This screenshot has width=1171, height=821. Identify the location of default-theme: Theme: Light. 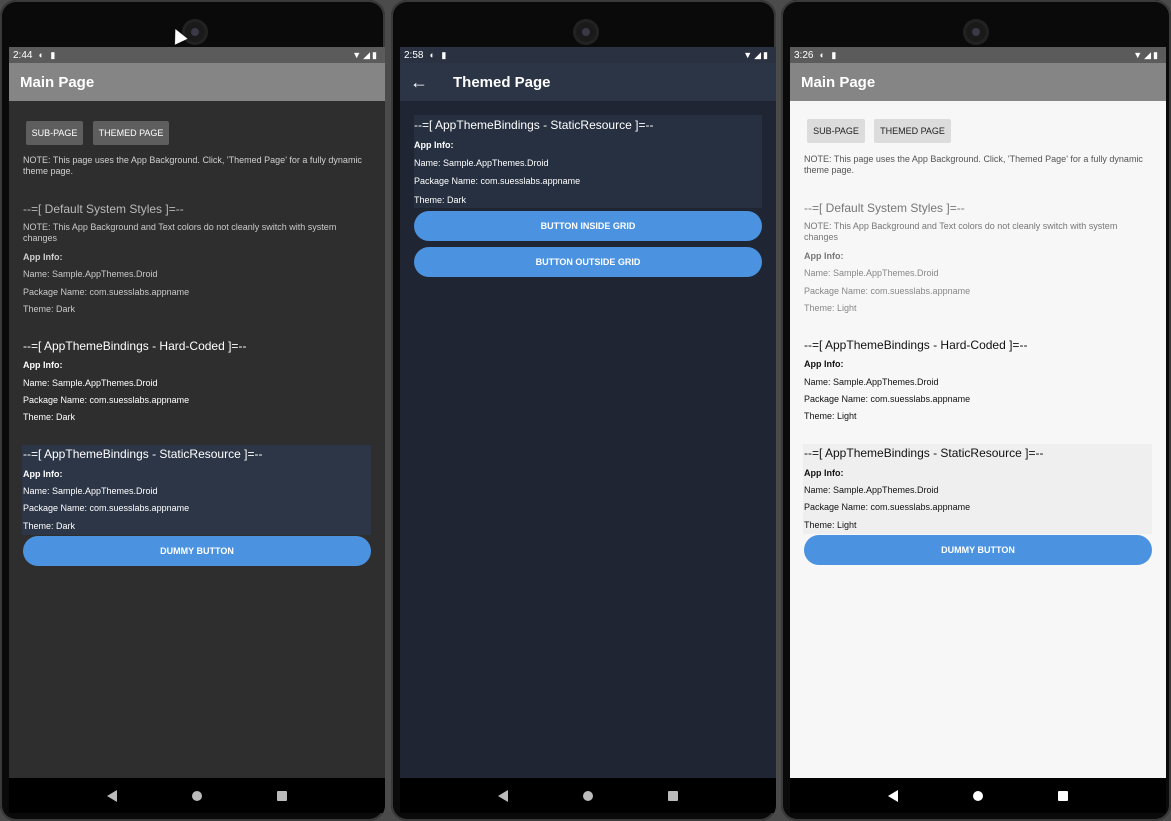
(830, 308).